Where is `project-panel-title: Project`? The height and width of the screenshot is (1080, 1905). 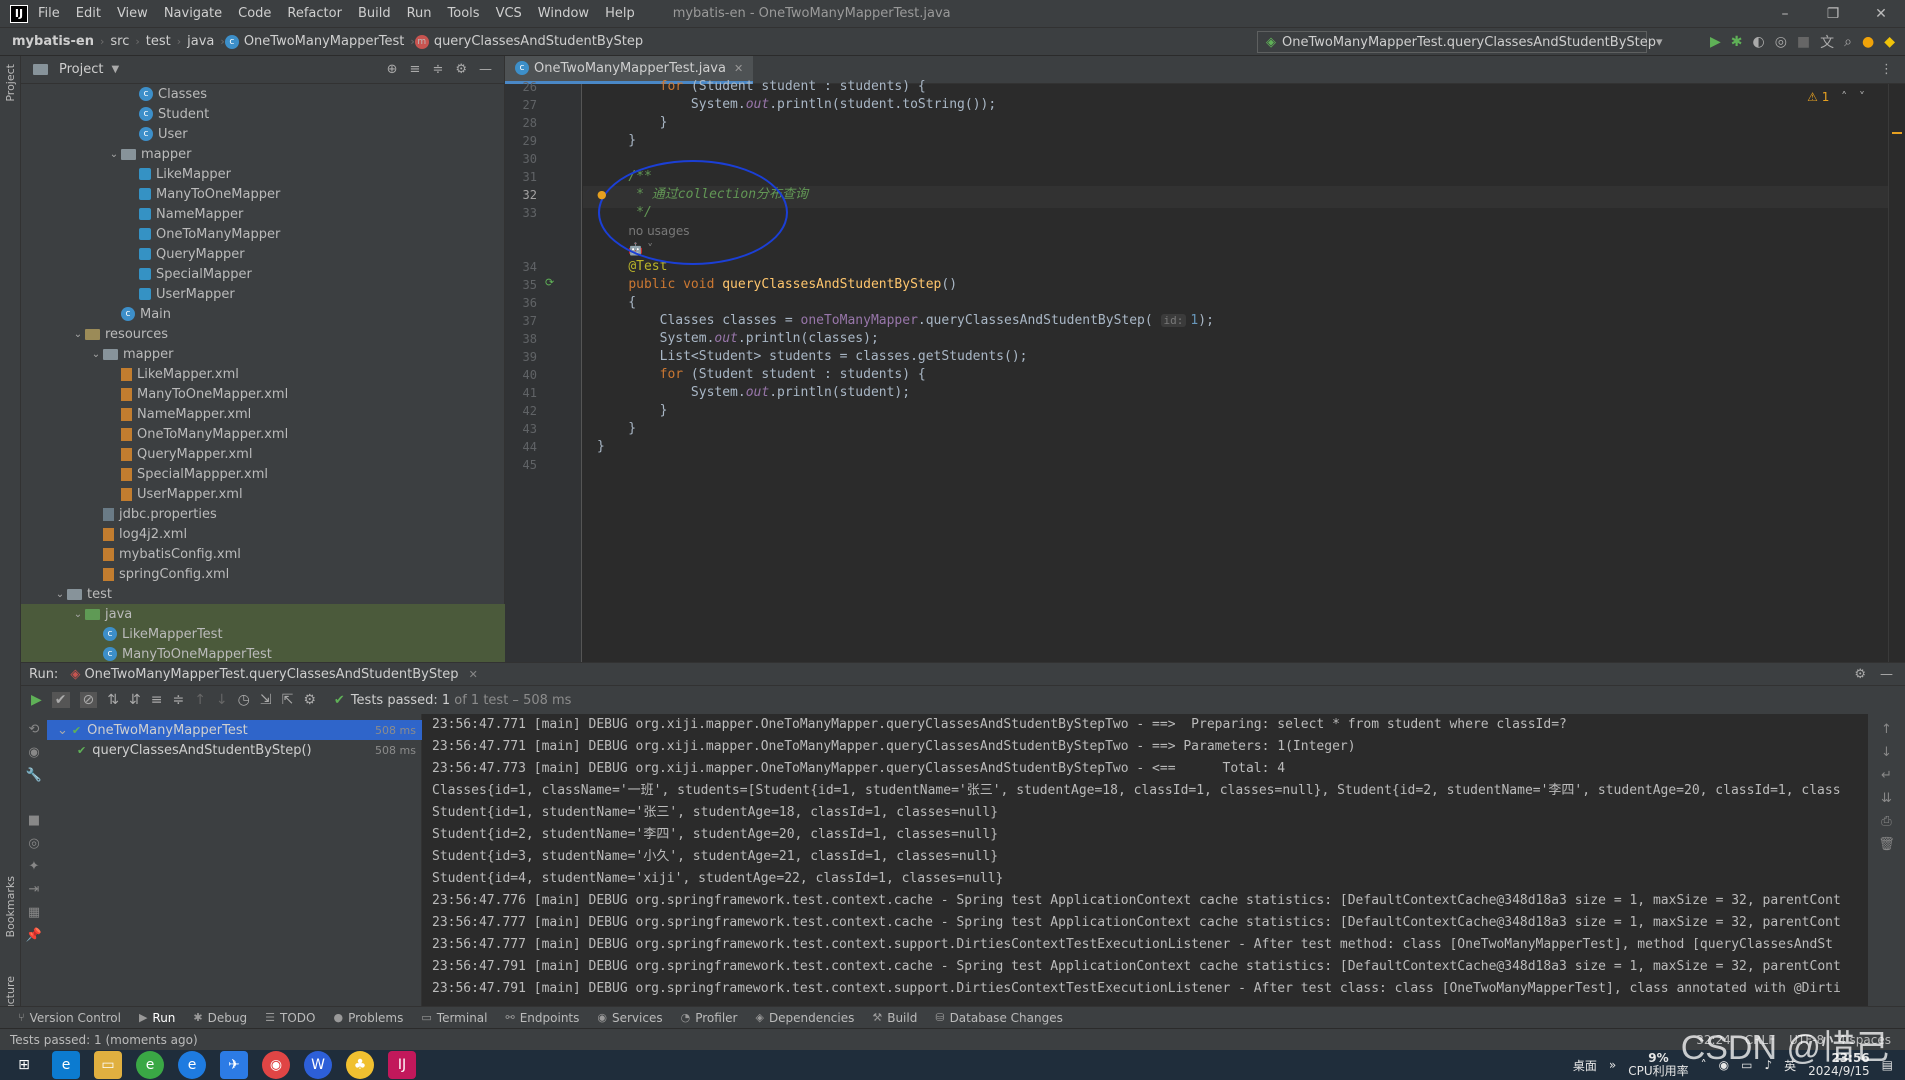 project-panel-title: Project is located at coordinates (81, 69).